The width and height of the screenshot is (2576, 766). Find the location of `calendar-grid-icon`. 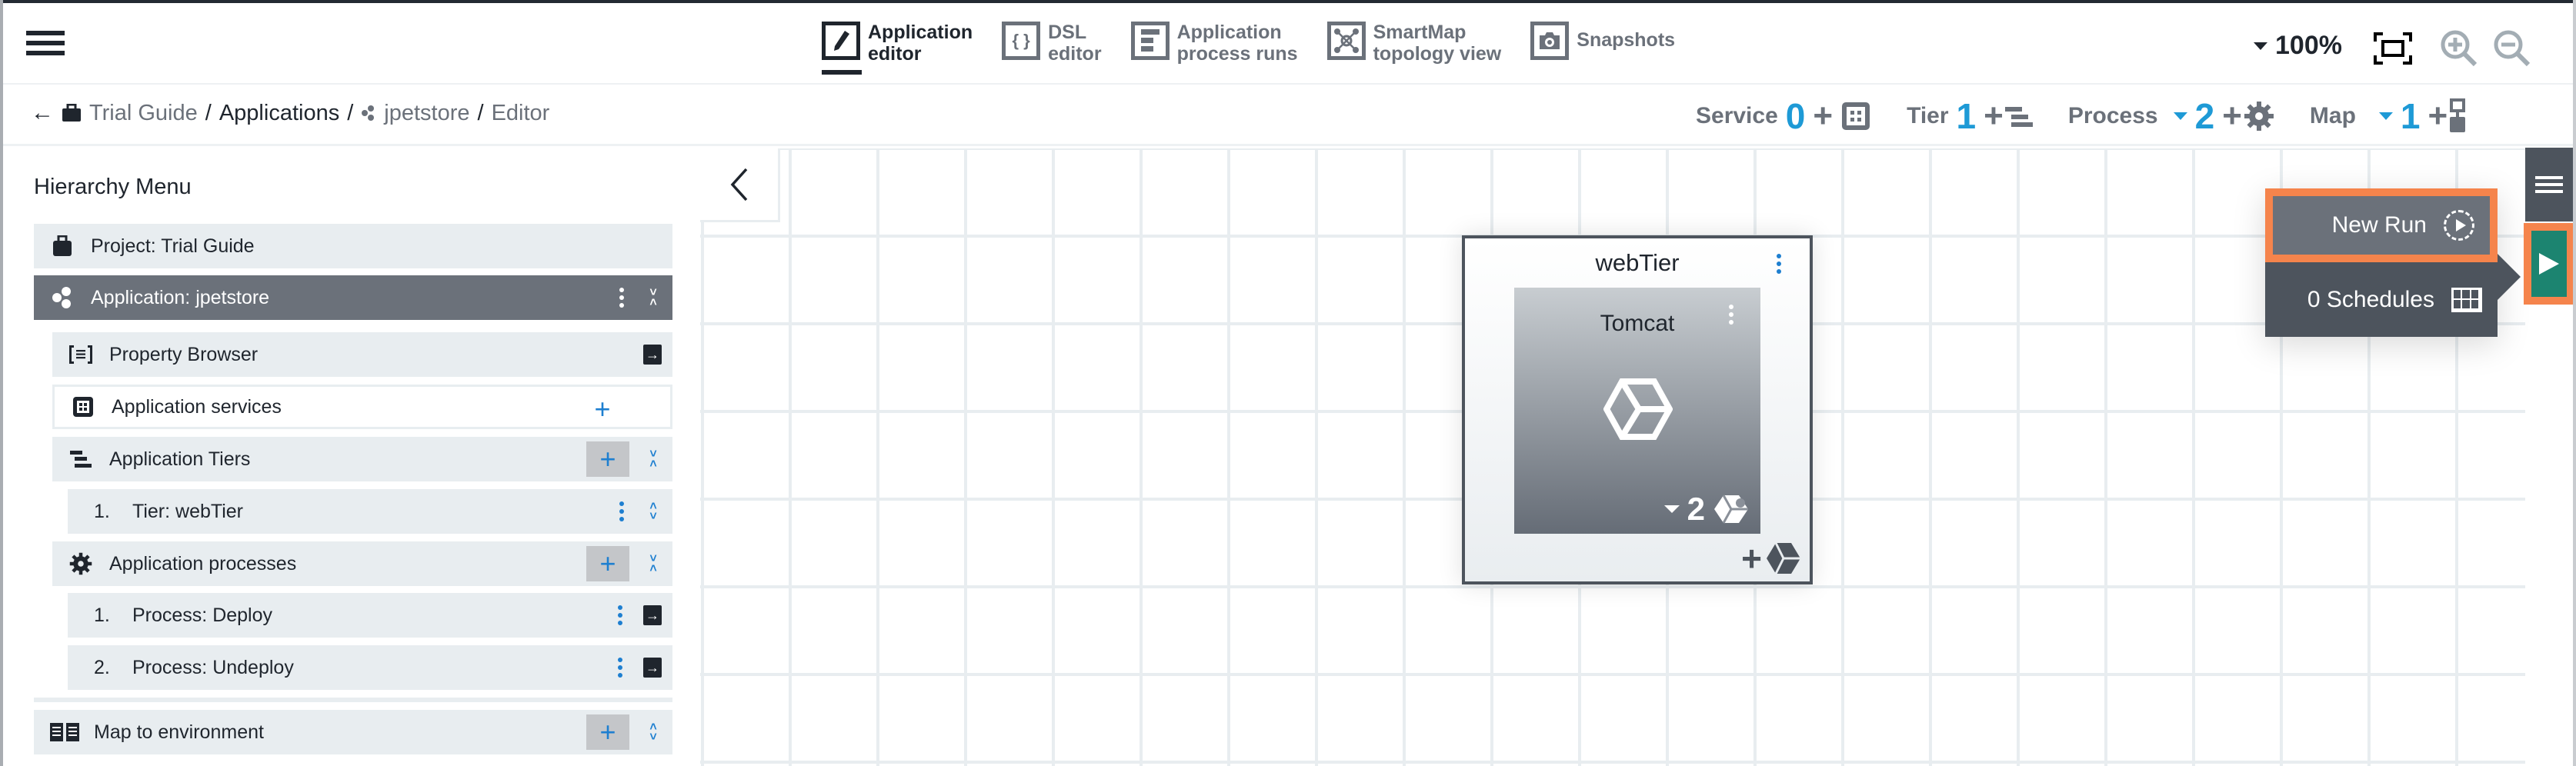

calendar-grid-icon is located at coordinates (2467, 299).